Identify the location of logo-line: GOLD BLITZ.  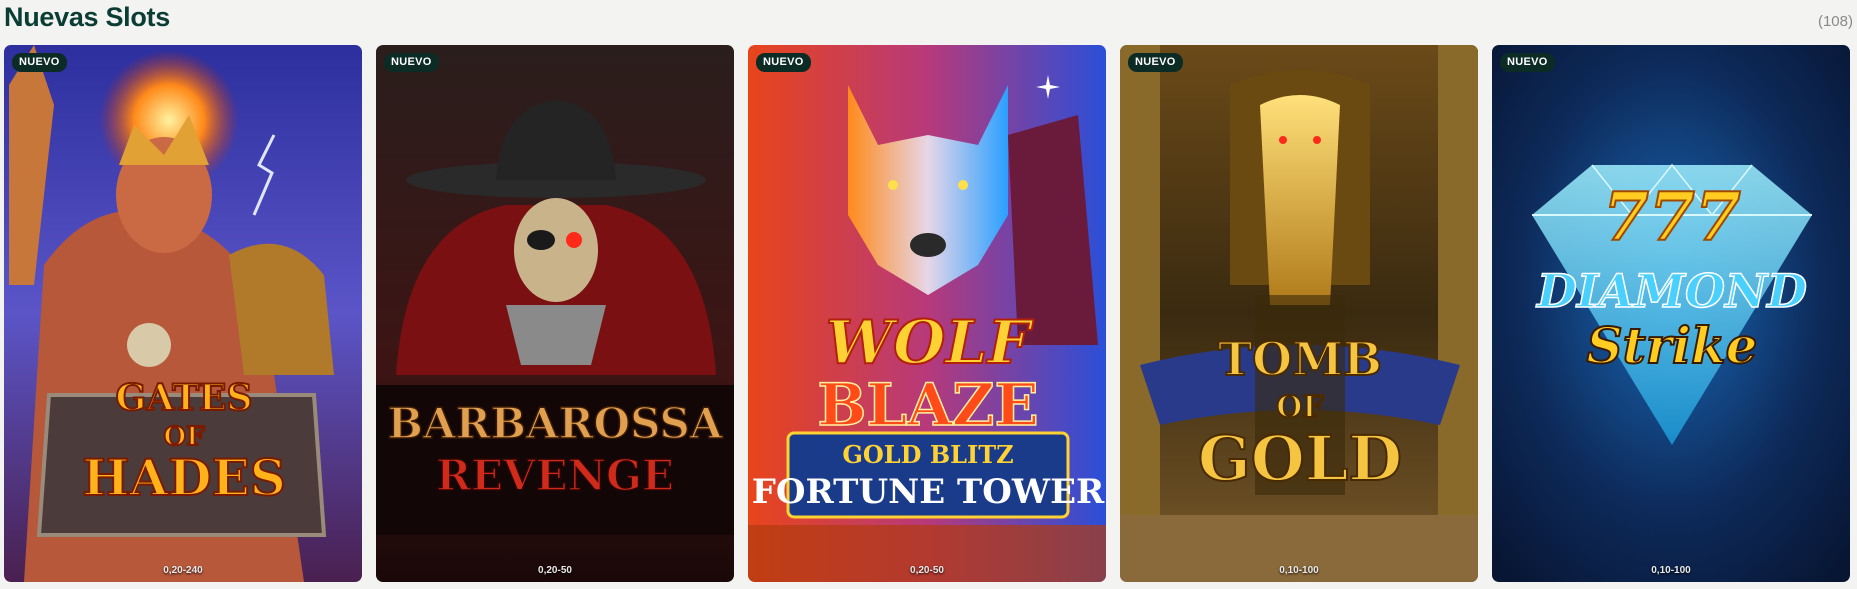
(927, 454).